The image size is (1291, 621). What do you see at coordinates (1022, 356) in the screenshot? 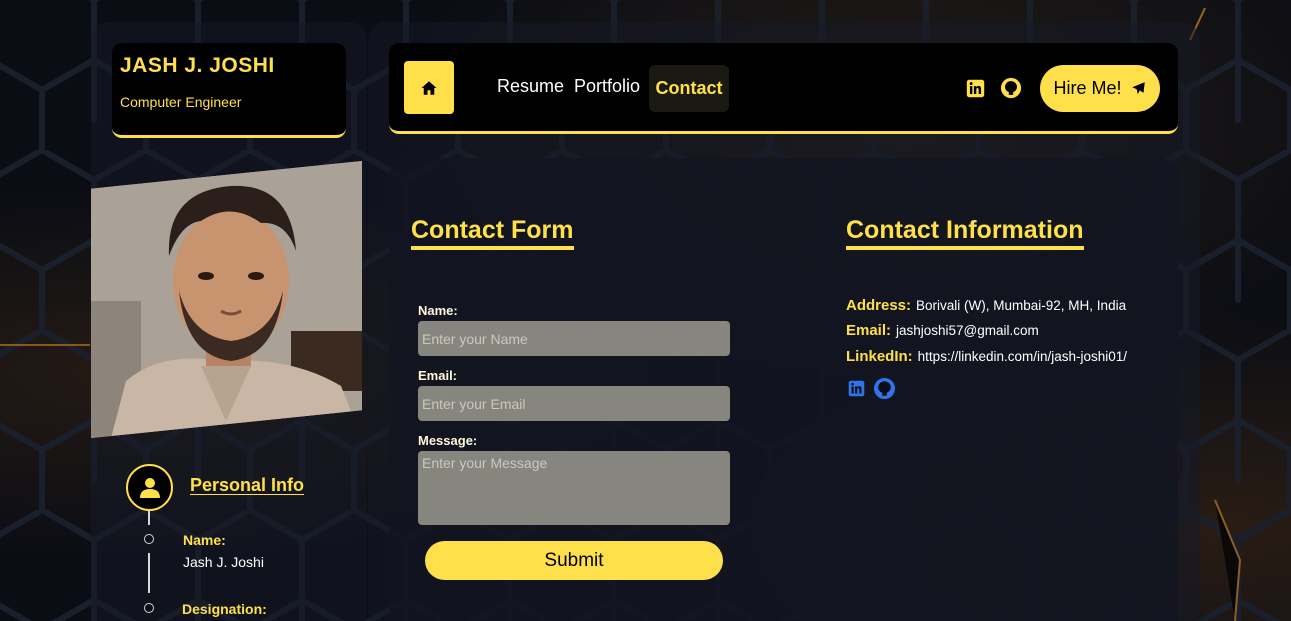
I see `linkedin-value: https://linkedin.com/in/jash-joshi01/` at bounding box center [1022, 356].